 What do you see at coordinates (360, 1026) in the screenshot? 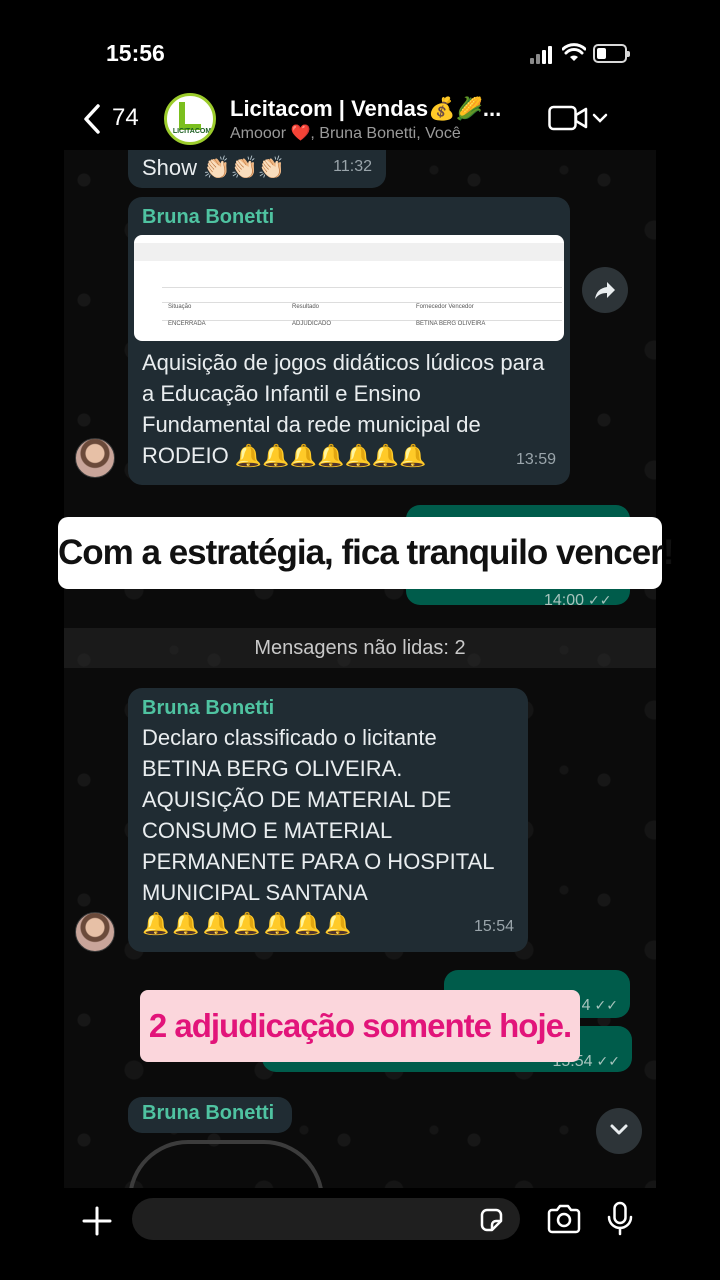
I see `overlay-caption-bottom: 2 adjudicação somente hoje.` at bounding box center [360, 1026].